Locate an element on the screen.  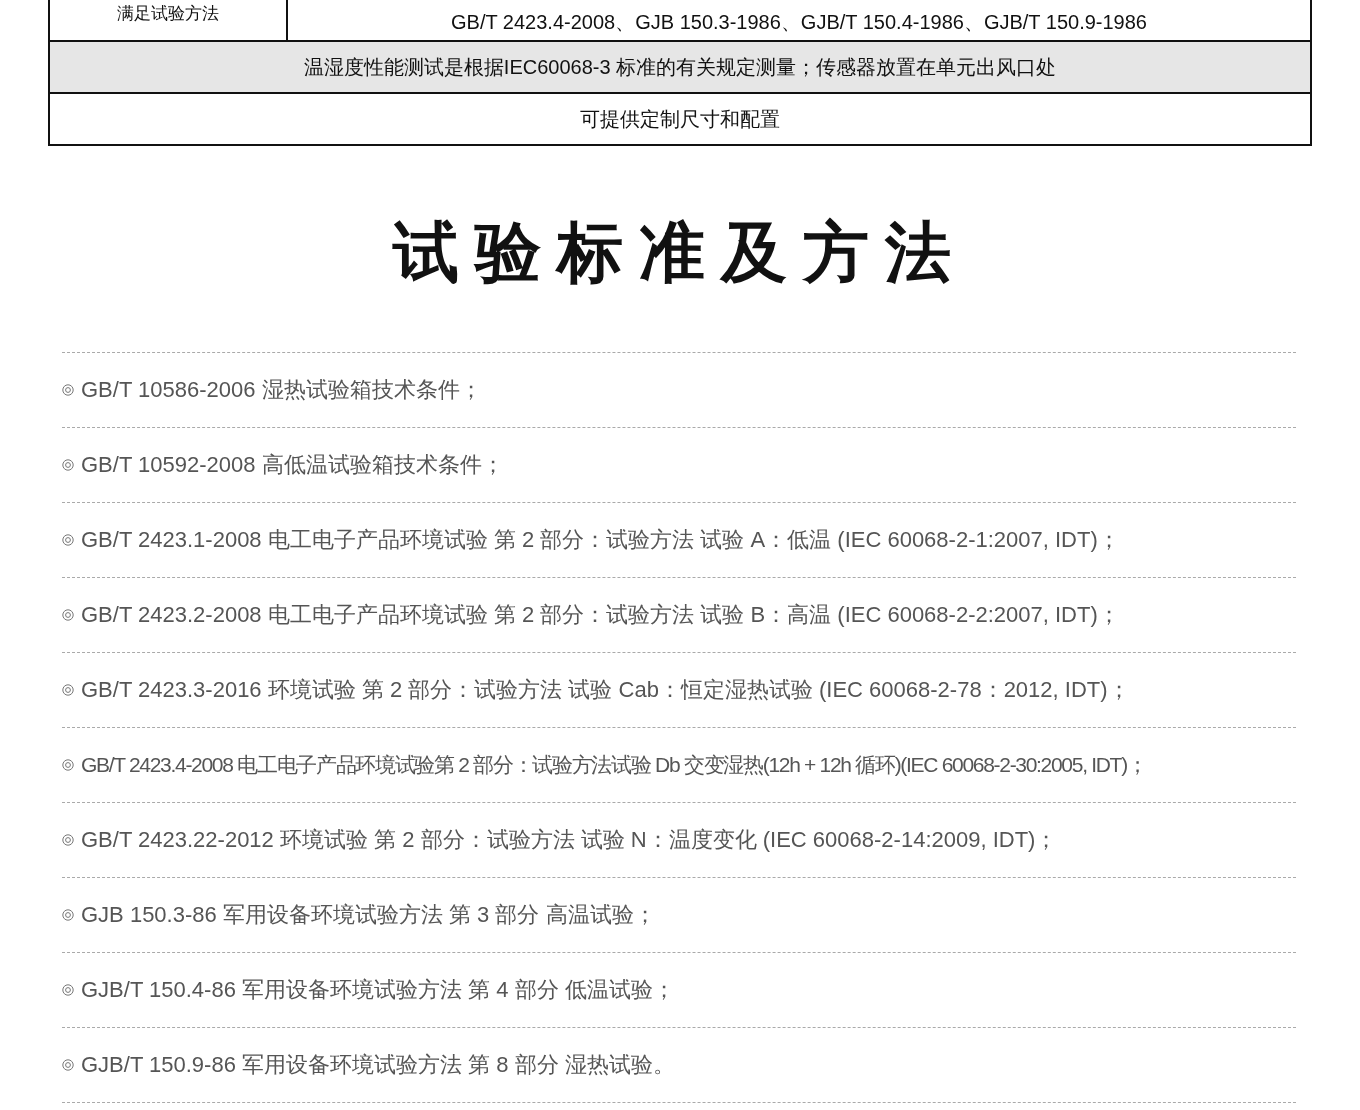
standard-text: GB/T 2423.4-2008 电工电子产品环境试验第 2 部分：试验方法试验 Db 交变湿热(12h + 12h 循环)(IEC 60068-2-30:2005, IDT)； is located at coordinates (614, 765).